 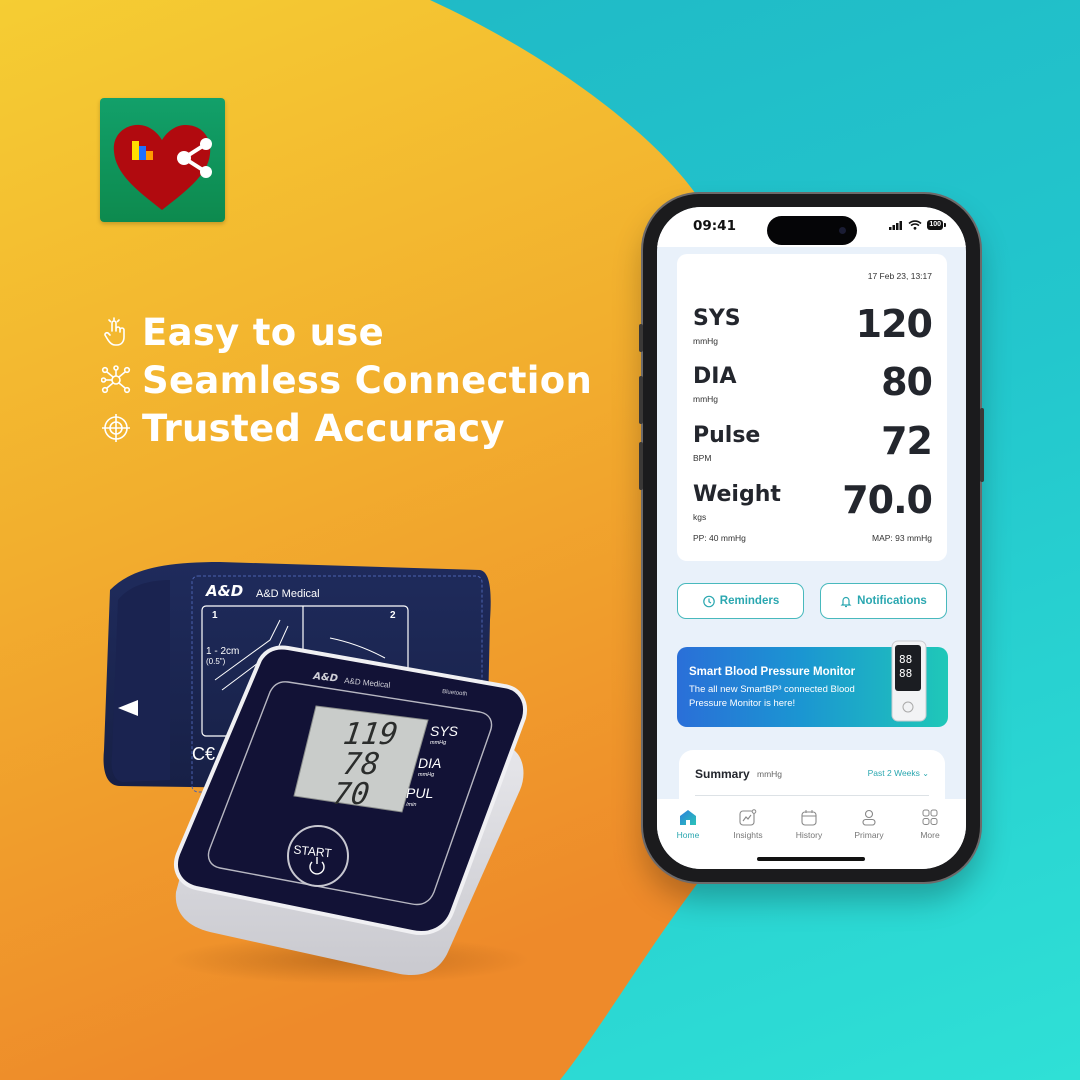 What do you see at coordinates (809, 818) in the screenshot?
I see `calendar-icon` at bounding box center [809, 818].